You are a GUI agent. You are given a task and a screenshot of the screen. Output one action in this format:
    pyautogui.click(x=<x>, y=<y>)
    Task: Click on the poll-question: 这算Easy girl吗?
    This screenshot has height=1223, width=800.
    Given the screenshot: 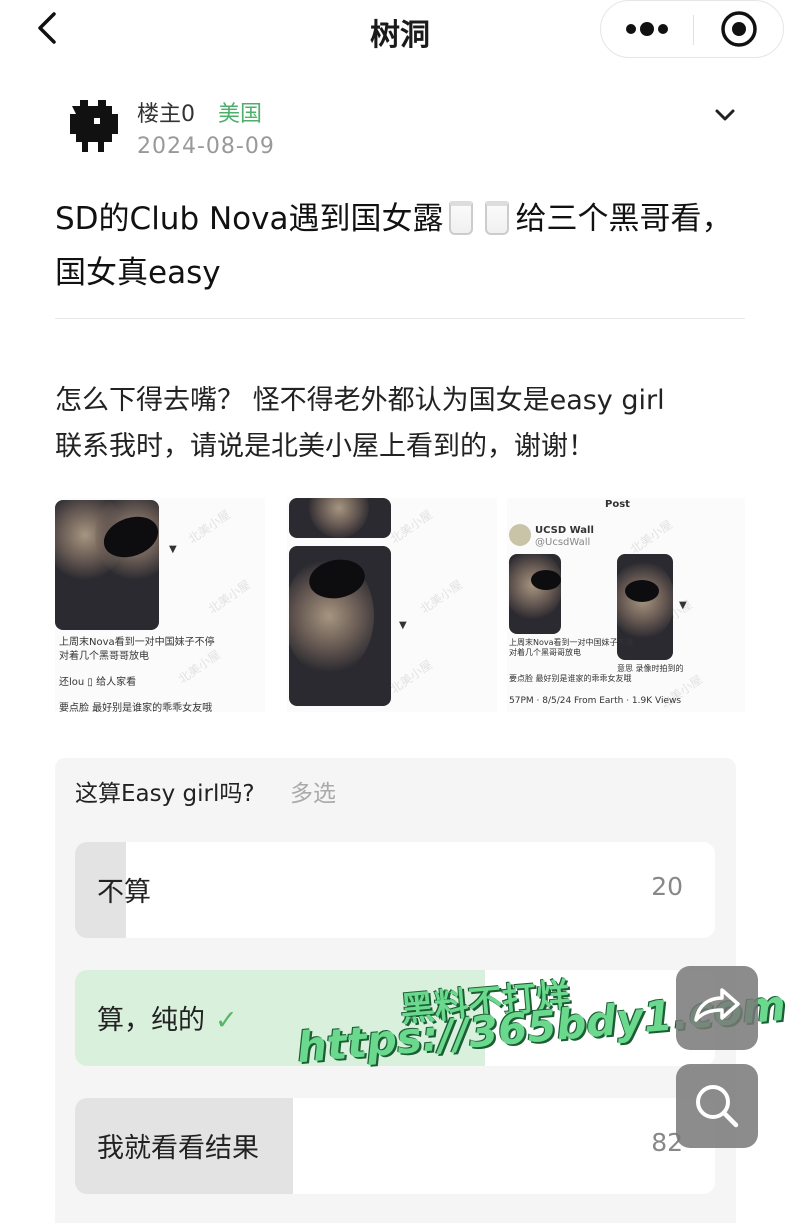 What is the action you would take?
    pyautogui.click(x=165, y=794)
    